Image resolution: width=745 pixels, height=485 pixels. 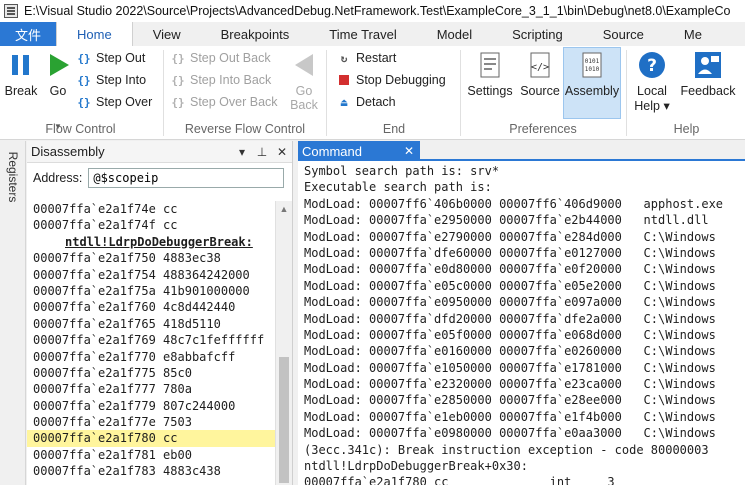 I want to click on disassembly-line: 00007ffa`e2a1f775 85c0, so click(x=151, y=373).